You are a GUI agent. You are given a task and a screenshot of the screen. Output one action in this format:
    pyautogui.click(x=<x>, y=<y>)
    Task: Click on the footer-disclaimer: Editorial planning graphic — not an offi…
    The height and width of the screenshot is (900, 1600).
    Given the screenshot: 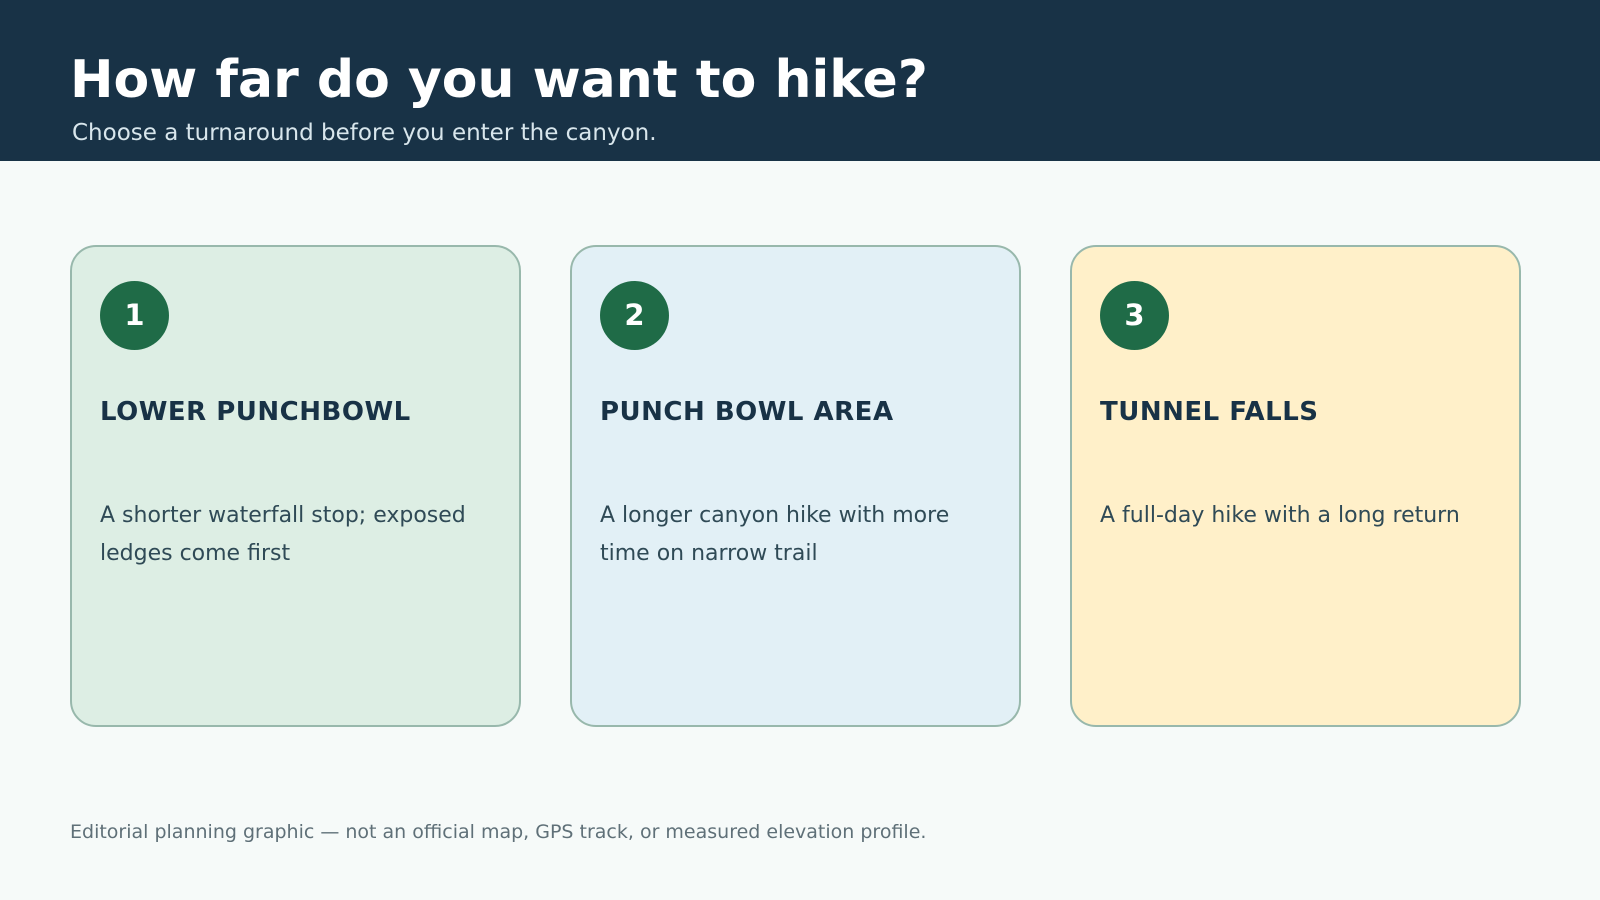 What is the action you would take?
    pyautogui.click(x=498, y=832)
    